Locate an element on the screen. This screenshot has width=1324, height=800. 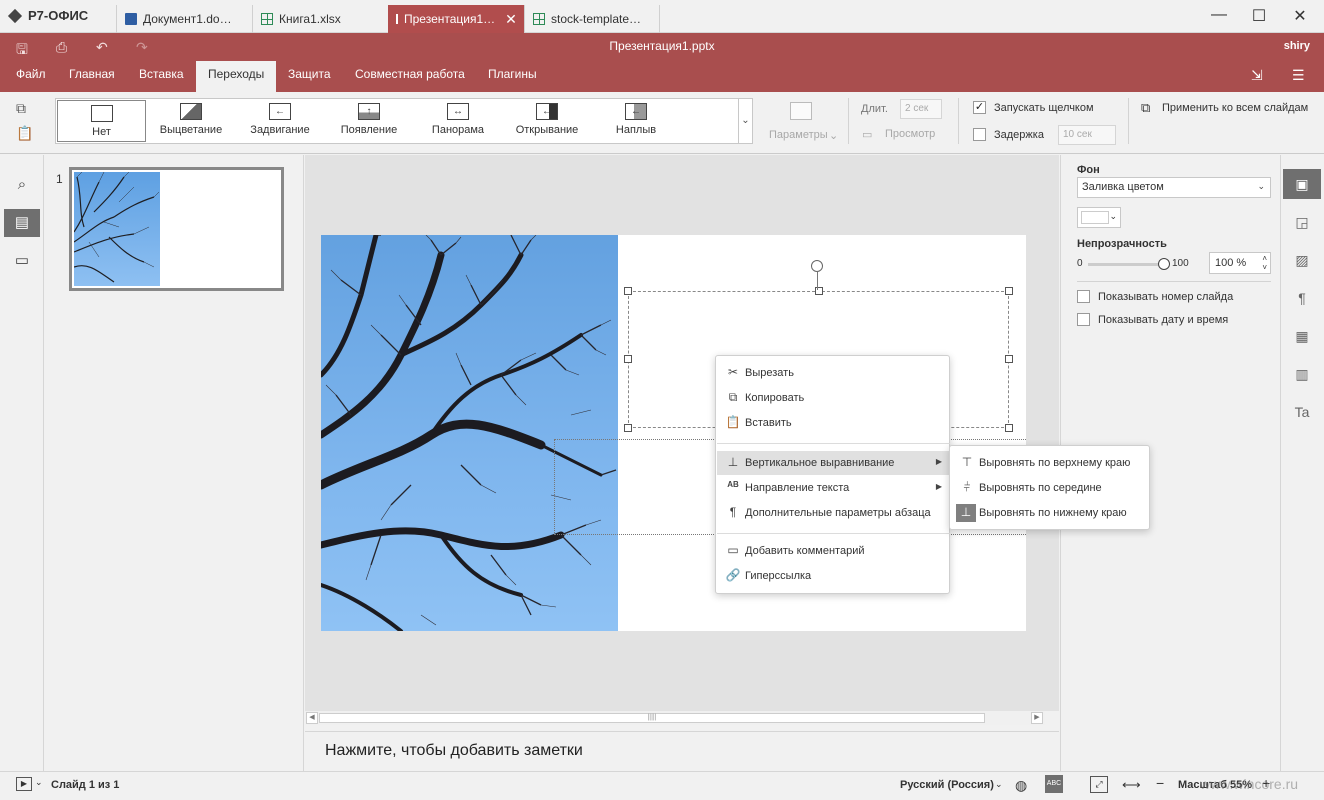
paragraph-settings-icon: ¶ is located at coordinates (1302, 298).